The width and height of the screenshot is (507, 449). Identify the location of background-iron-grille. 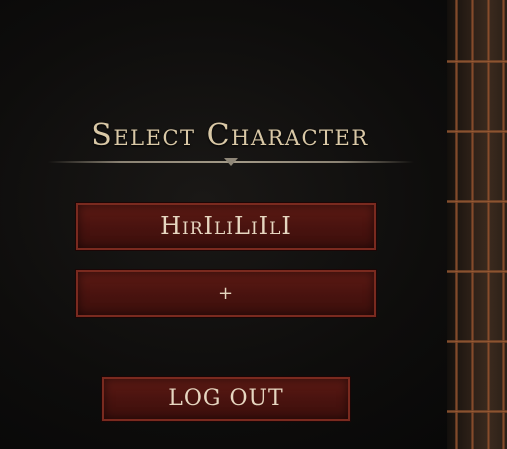
(477, 224).